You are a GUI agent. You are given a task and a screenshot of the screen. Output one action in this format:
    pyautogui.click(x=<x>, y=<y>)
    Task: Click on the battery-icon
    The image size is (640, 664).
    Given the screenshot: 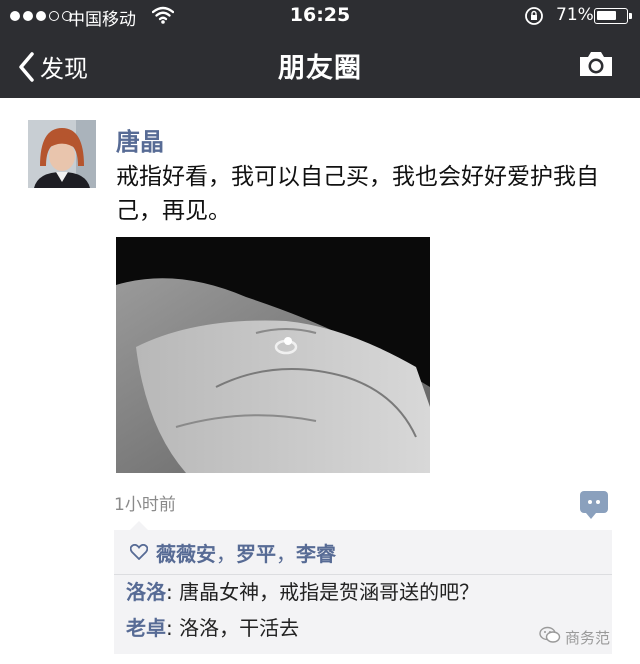 What is the action you would take?
    pyautogui.click(x=611, y=16)
    